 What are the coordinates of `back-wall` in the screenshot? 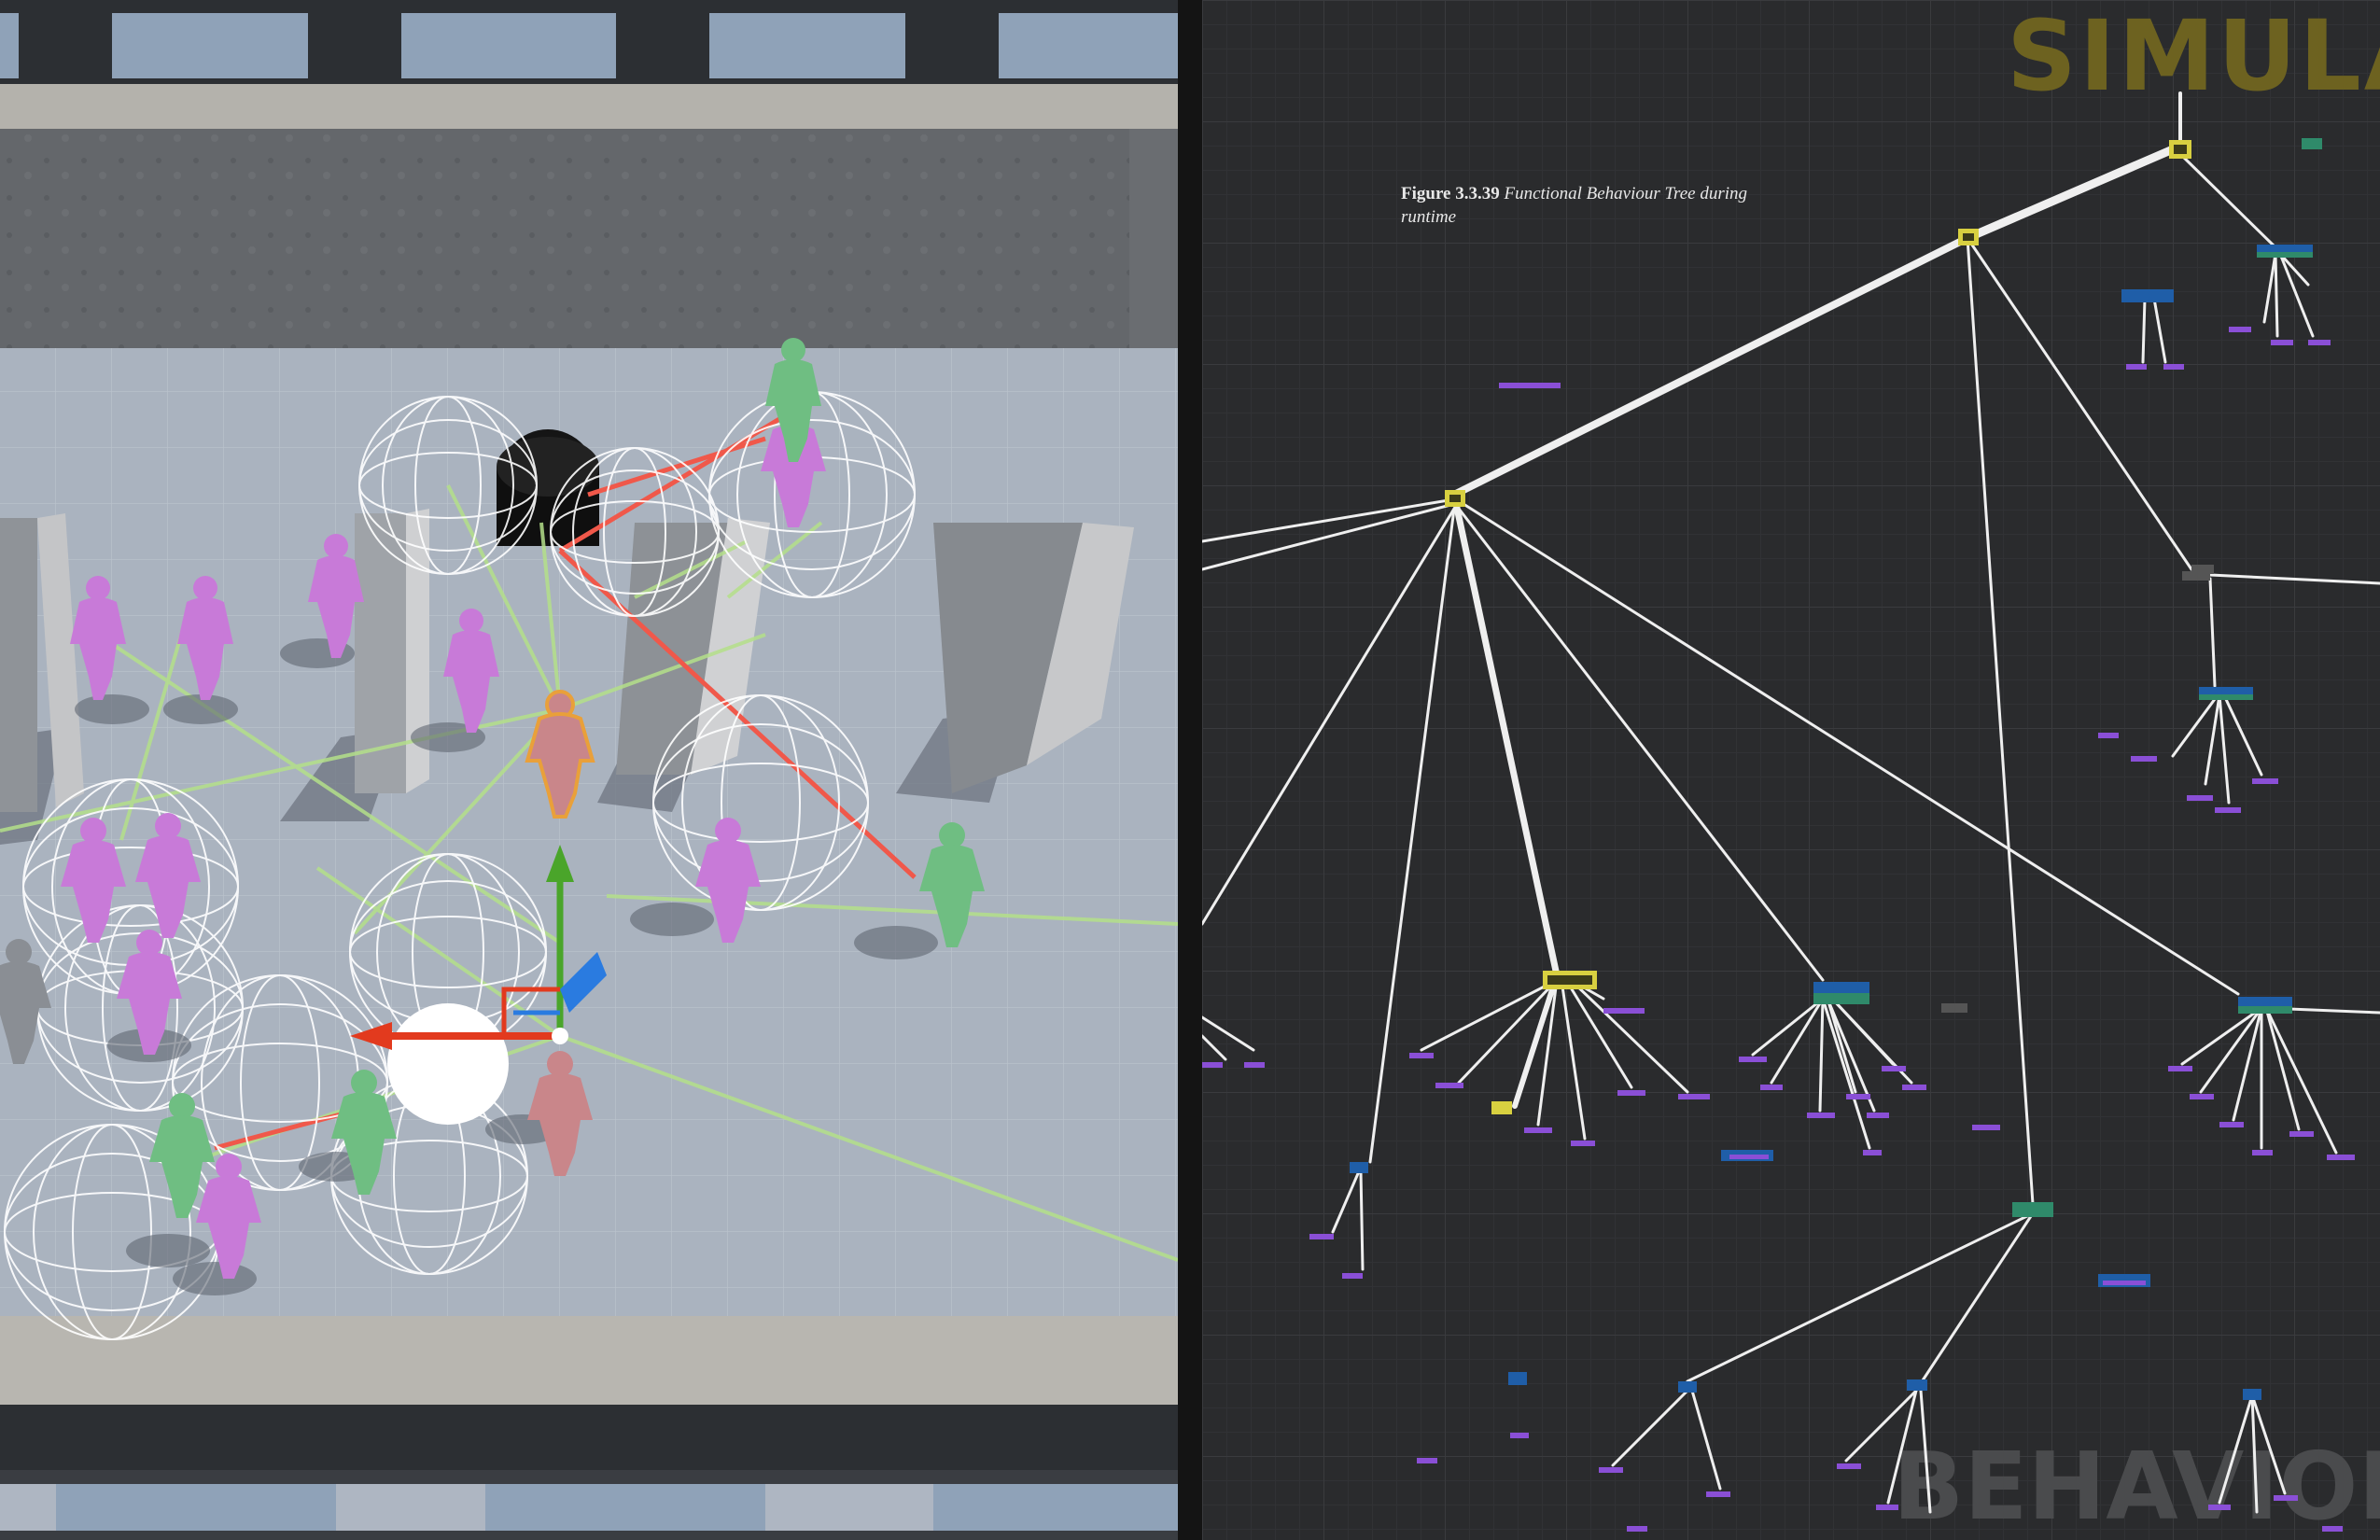 It's located at (564, 238).